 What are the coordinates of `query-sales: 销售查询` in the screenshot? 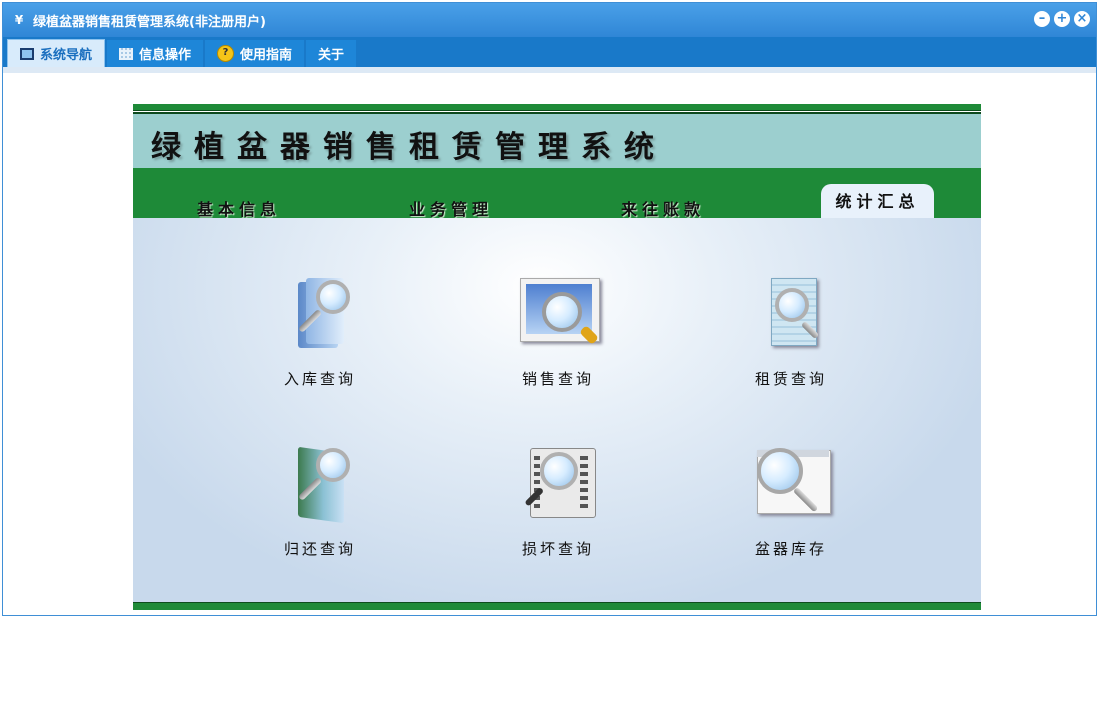 It's located at (558, 332).